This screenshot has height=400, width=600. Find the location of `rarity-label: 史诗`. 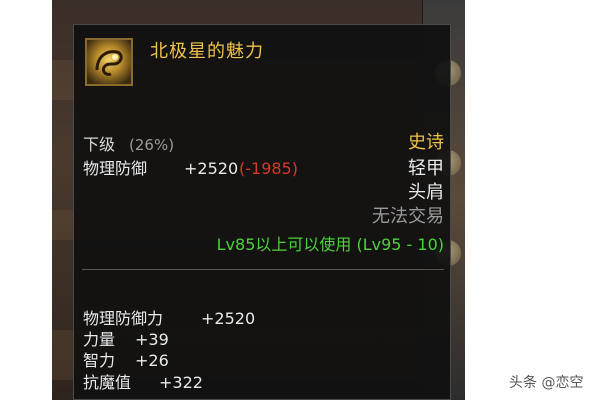

rarity-label: 史诗 is located at coordinates (426, 142).